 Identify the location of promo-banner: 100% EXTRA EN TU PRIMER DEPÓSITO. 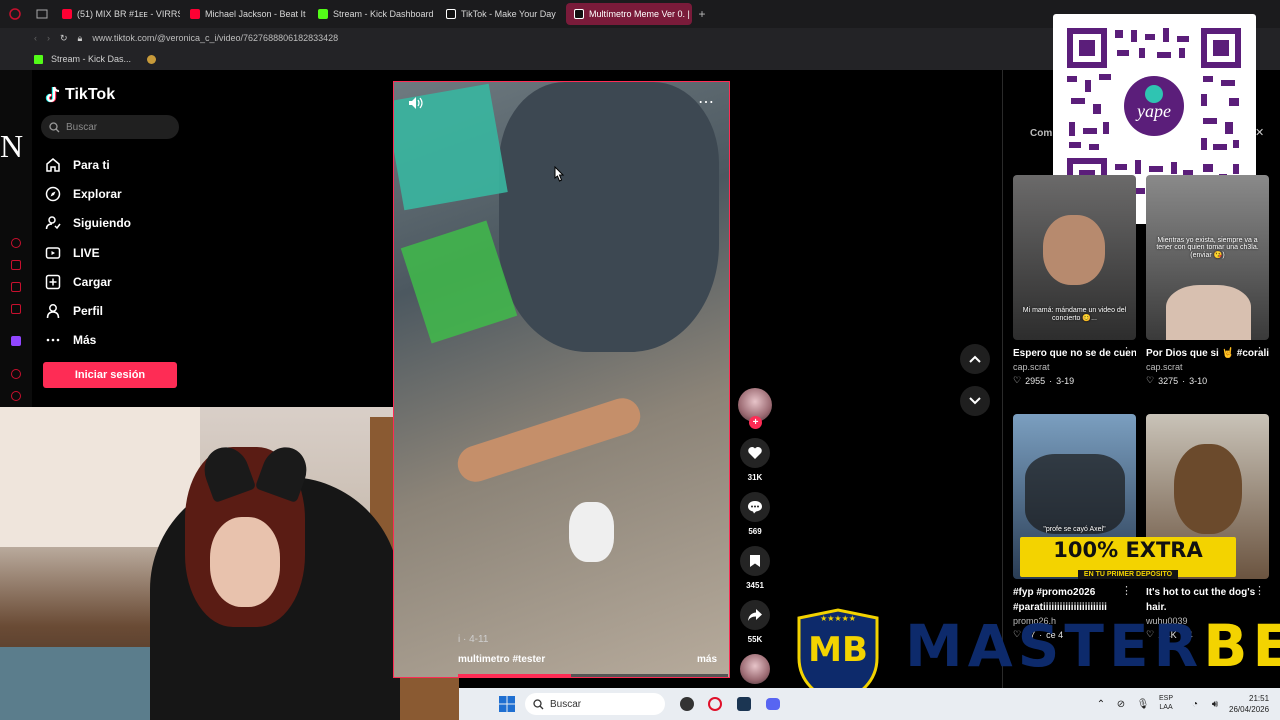
(1128, 558).